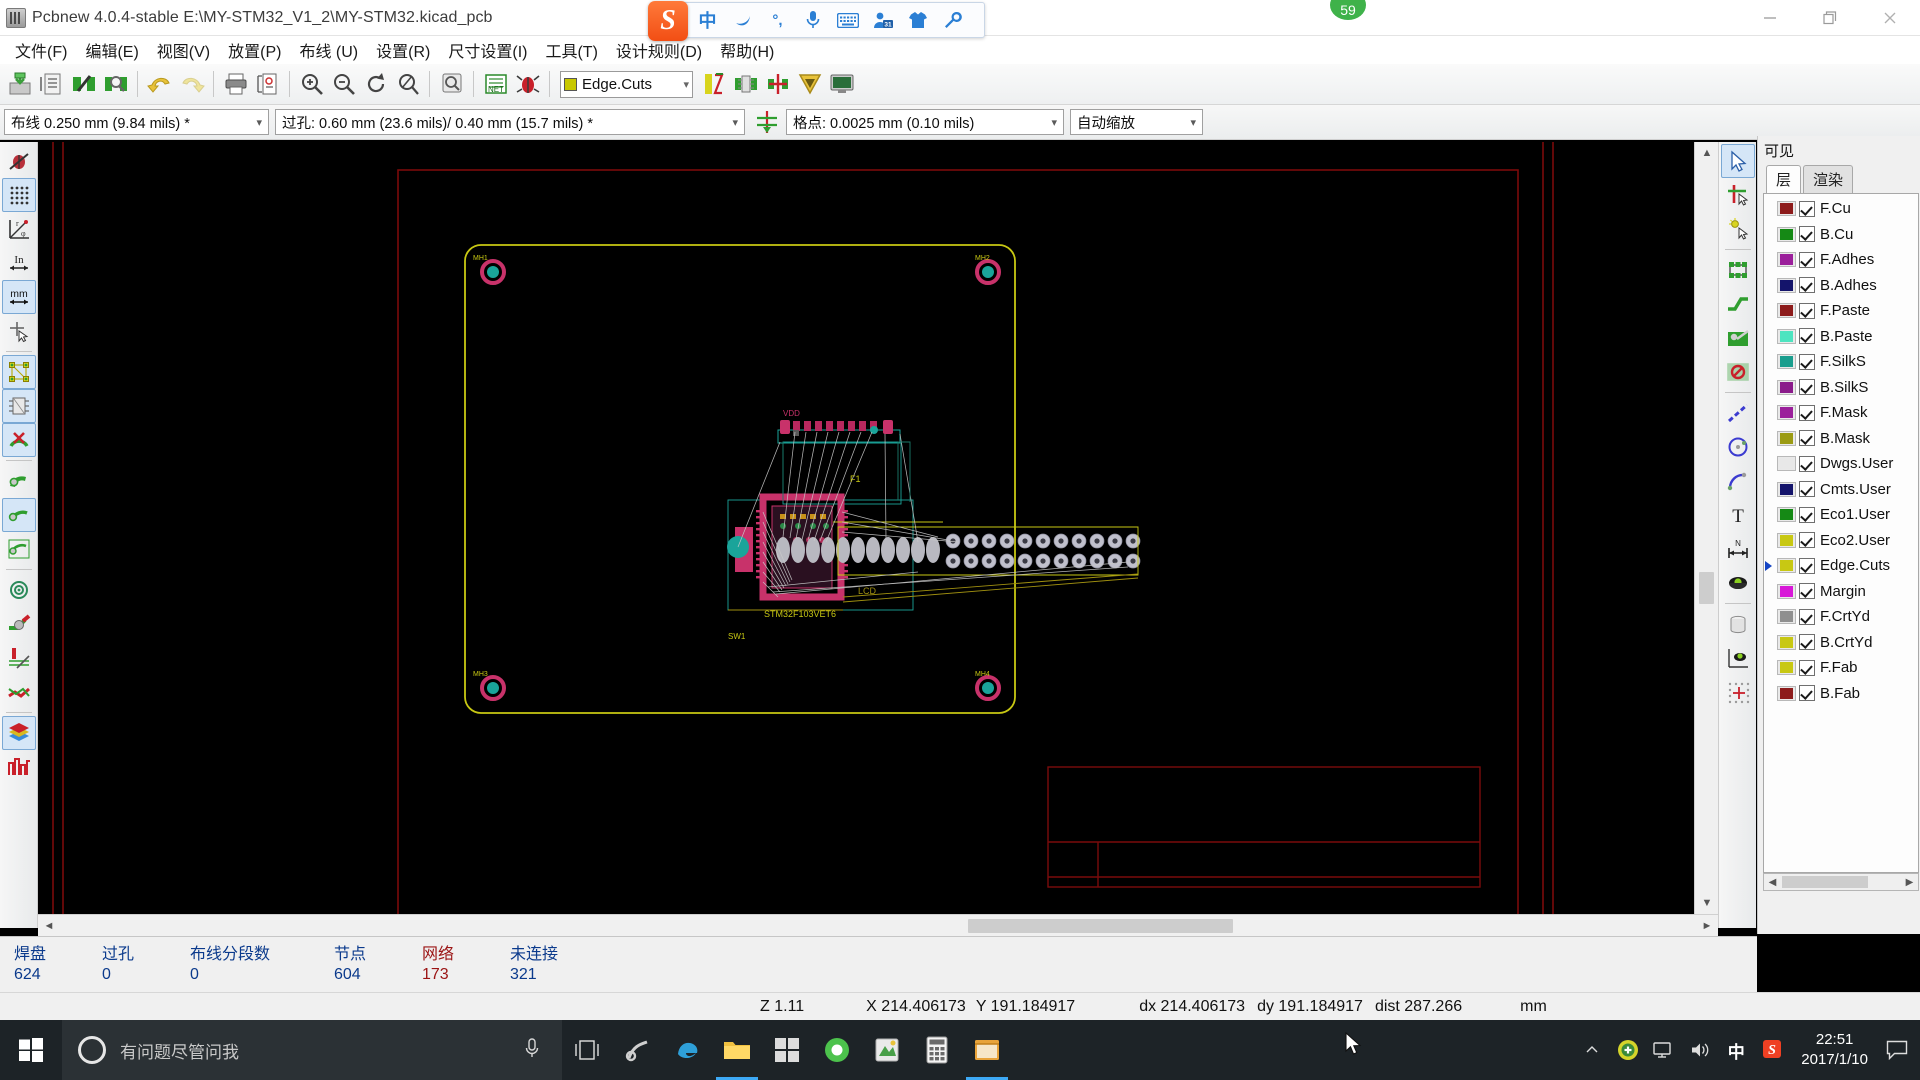 The image size is (1920, 1080). I want to click on taskbar-search-box: 有问题尽管问我, so click(312, 1050).